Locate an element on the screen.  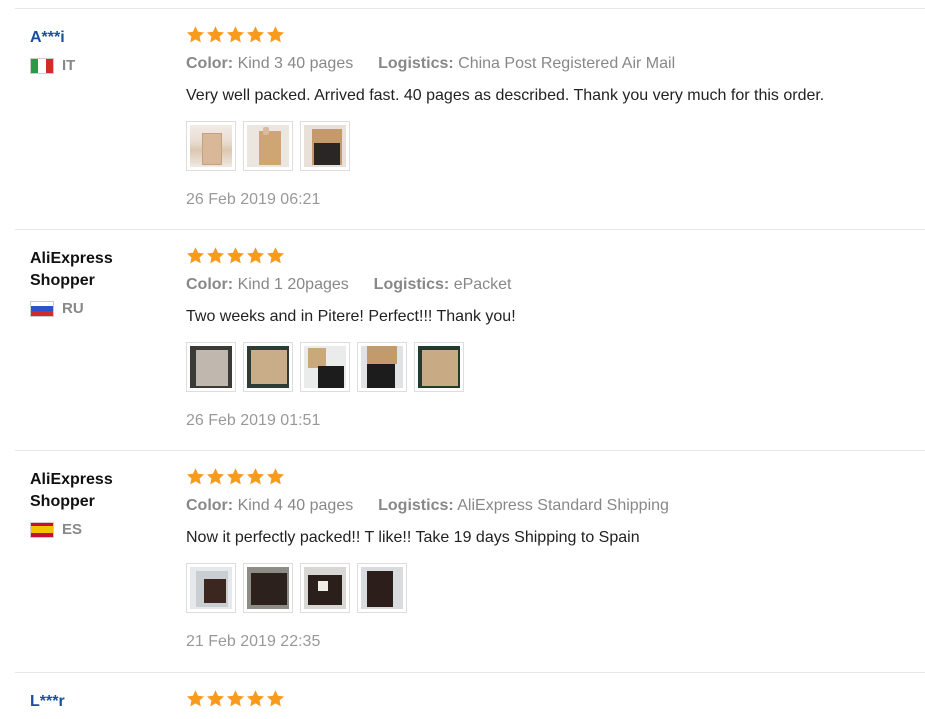
review-date: 26 Feb 2019 06:21 is located at coordinates (253, 199).